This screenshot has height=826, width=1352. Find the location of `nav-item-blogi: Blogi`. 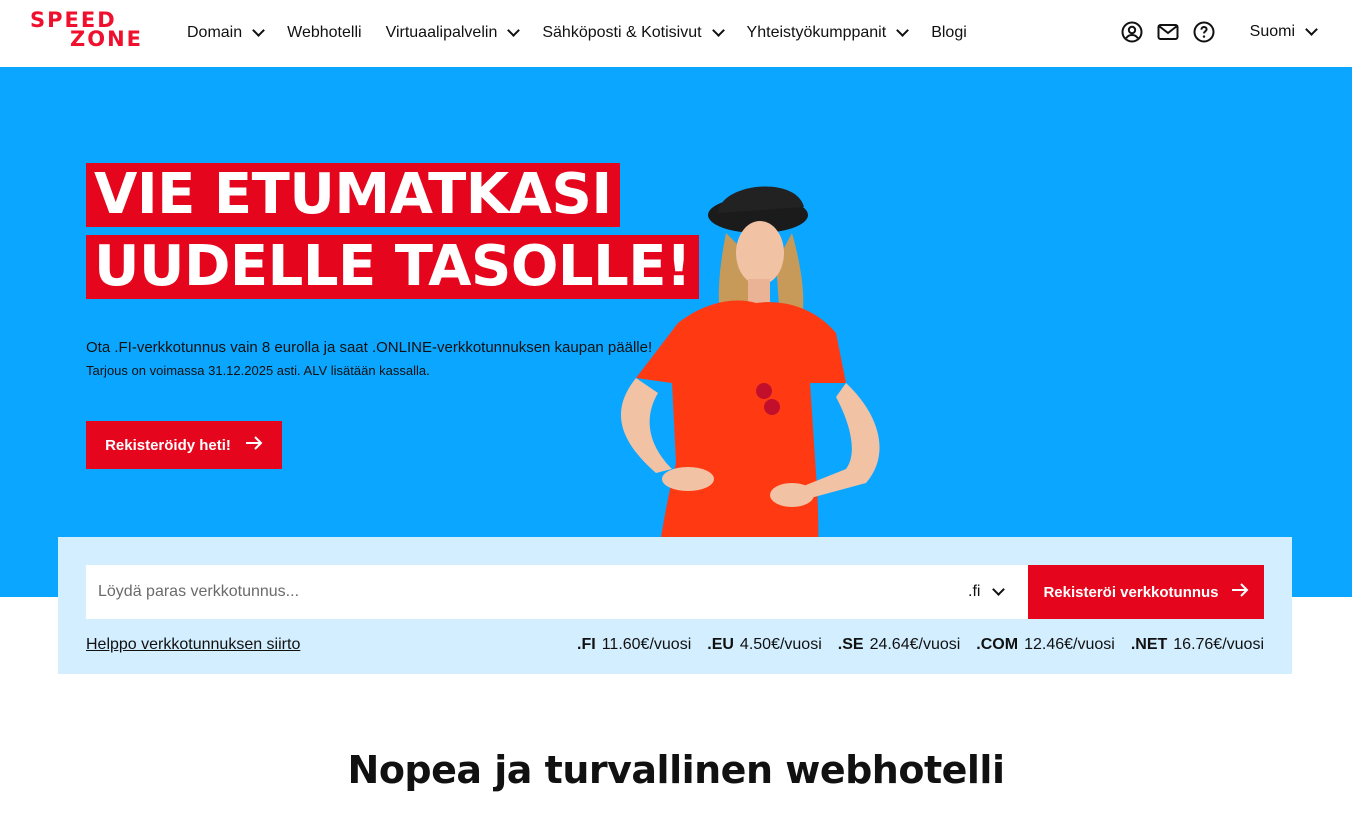

nav-item-blogi: Blogi is located at coordinates (949, 33).